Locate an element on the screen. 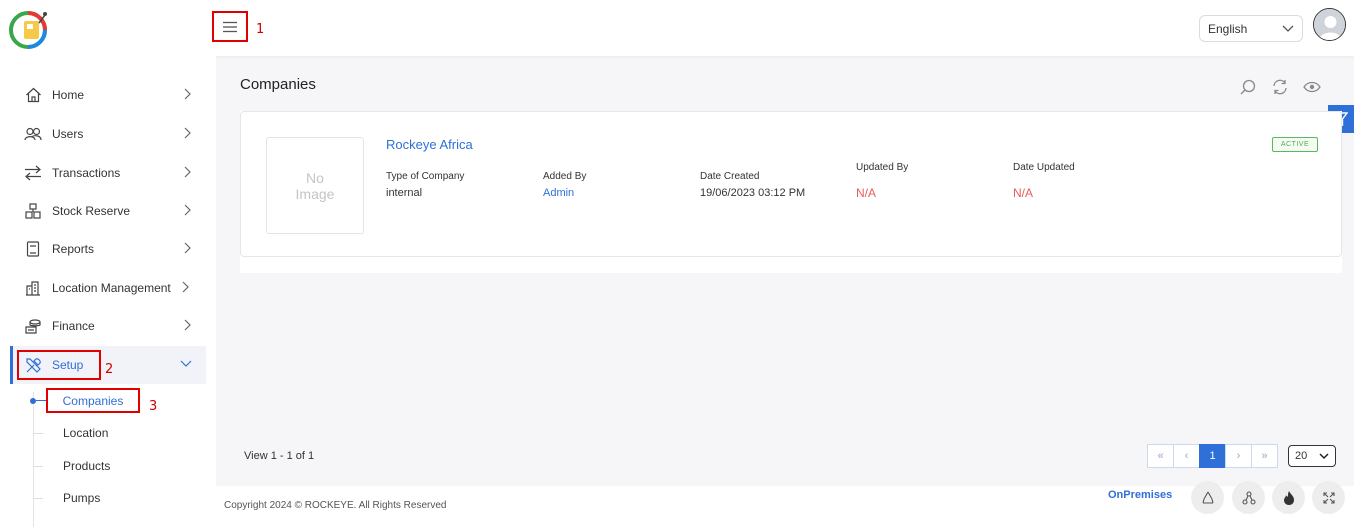 This screenshot has height=527, width=1354. pagination: « ‹ 1 › » is located at coordinates (1212, 456).